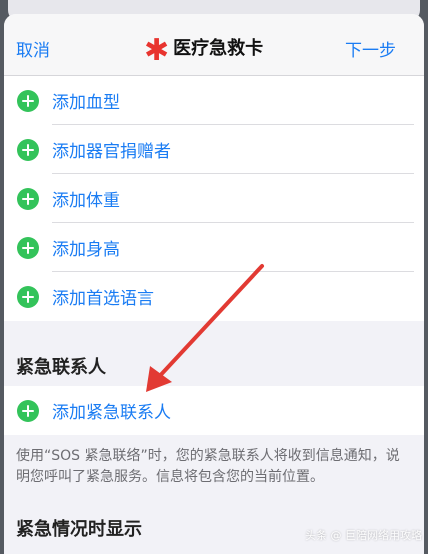 The height and width of the screenshot is (554, 428). I want to click on add-weight-row: 添加体重, so click(214, 198).